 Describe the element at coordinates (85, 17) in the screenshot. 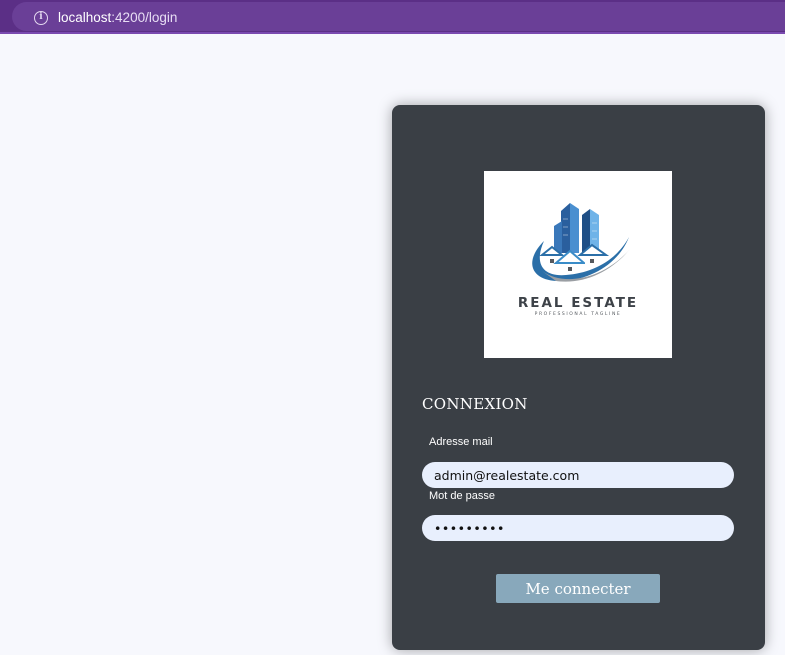

I see `url-host: localhost` at that location.